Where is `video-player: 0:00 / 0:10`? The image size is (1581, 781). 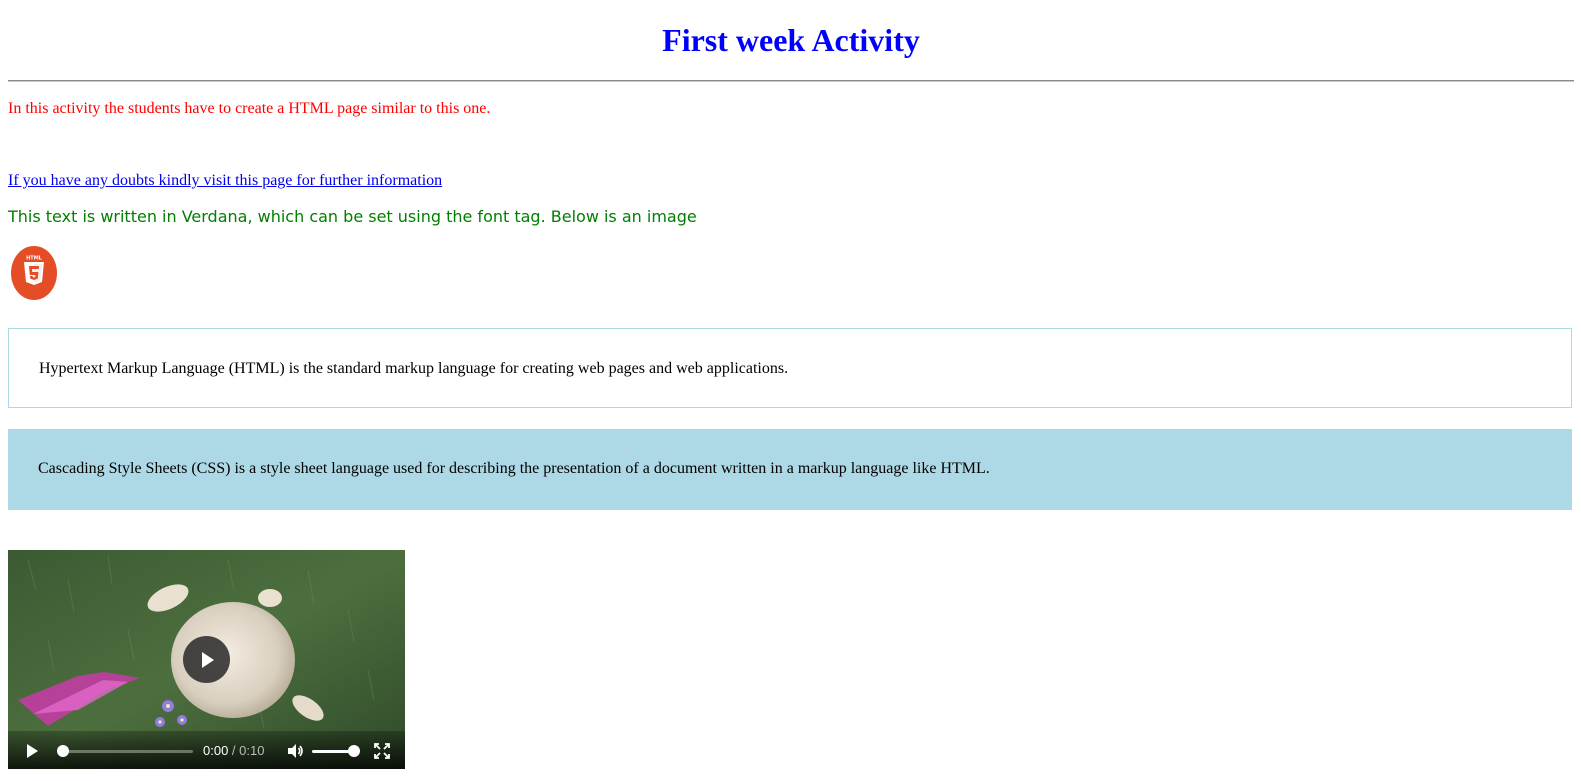
video-player: 0:00 / 0:10 is located at coordinates (206, 659).